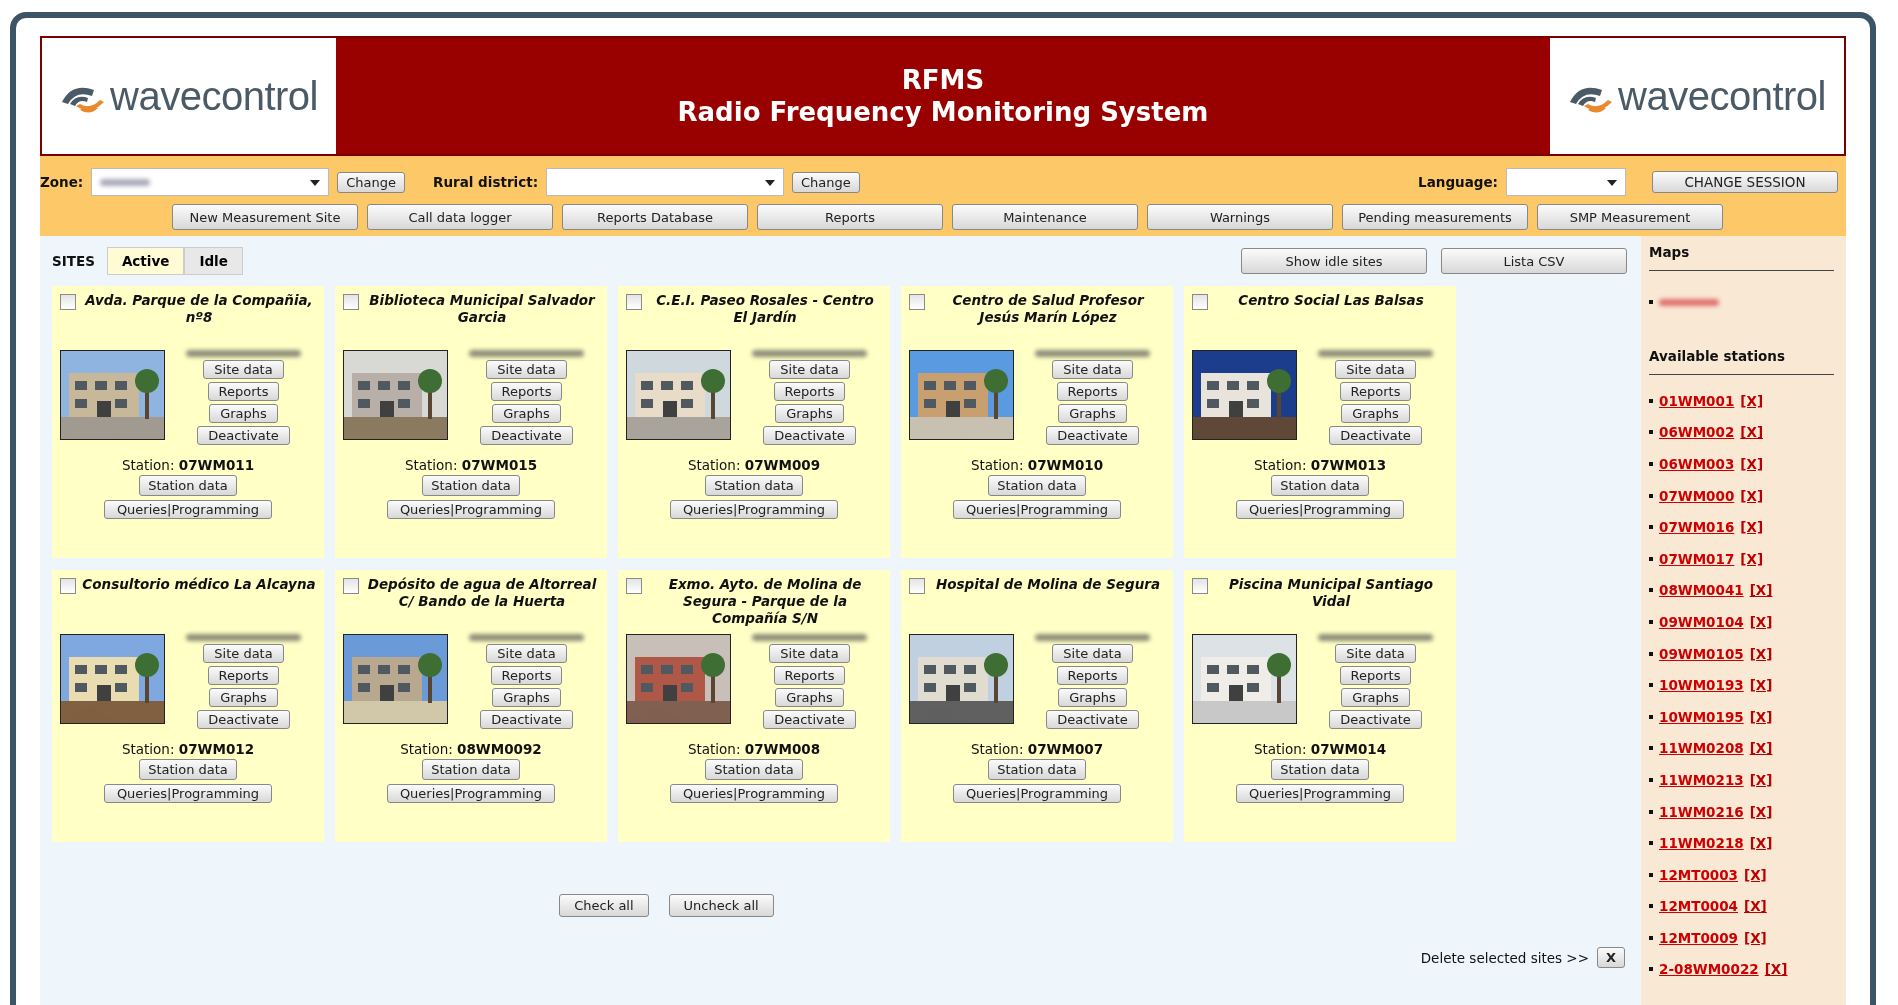 The width and height of the screenshot is (1898, 1005). I want to click on bulk-button: Check all, so click(604, 905).